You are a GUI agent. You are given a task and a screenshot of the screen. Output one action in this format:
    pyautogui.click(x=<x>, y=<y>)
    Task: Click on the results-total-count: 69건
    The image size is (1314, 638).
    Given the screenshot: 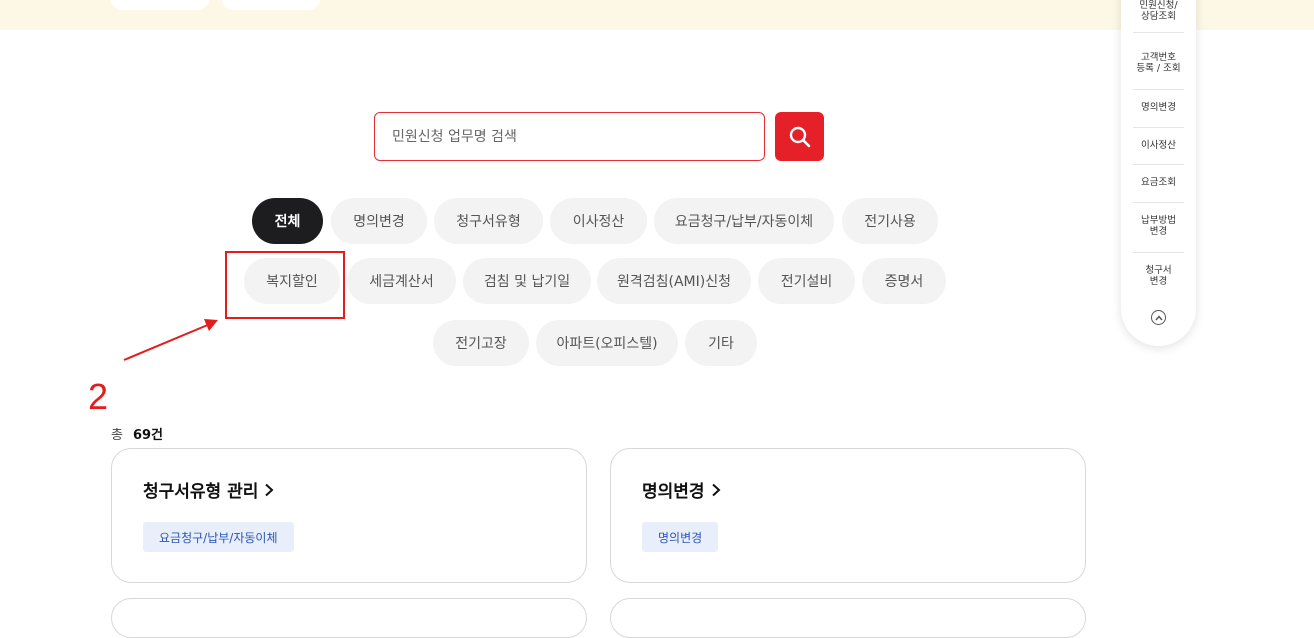 What is the action you would take?
    pyautogui.click(x=148, y=435)
    